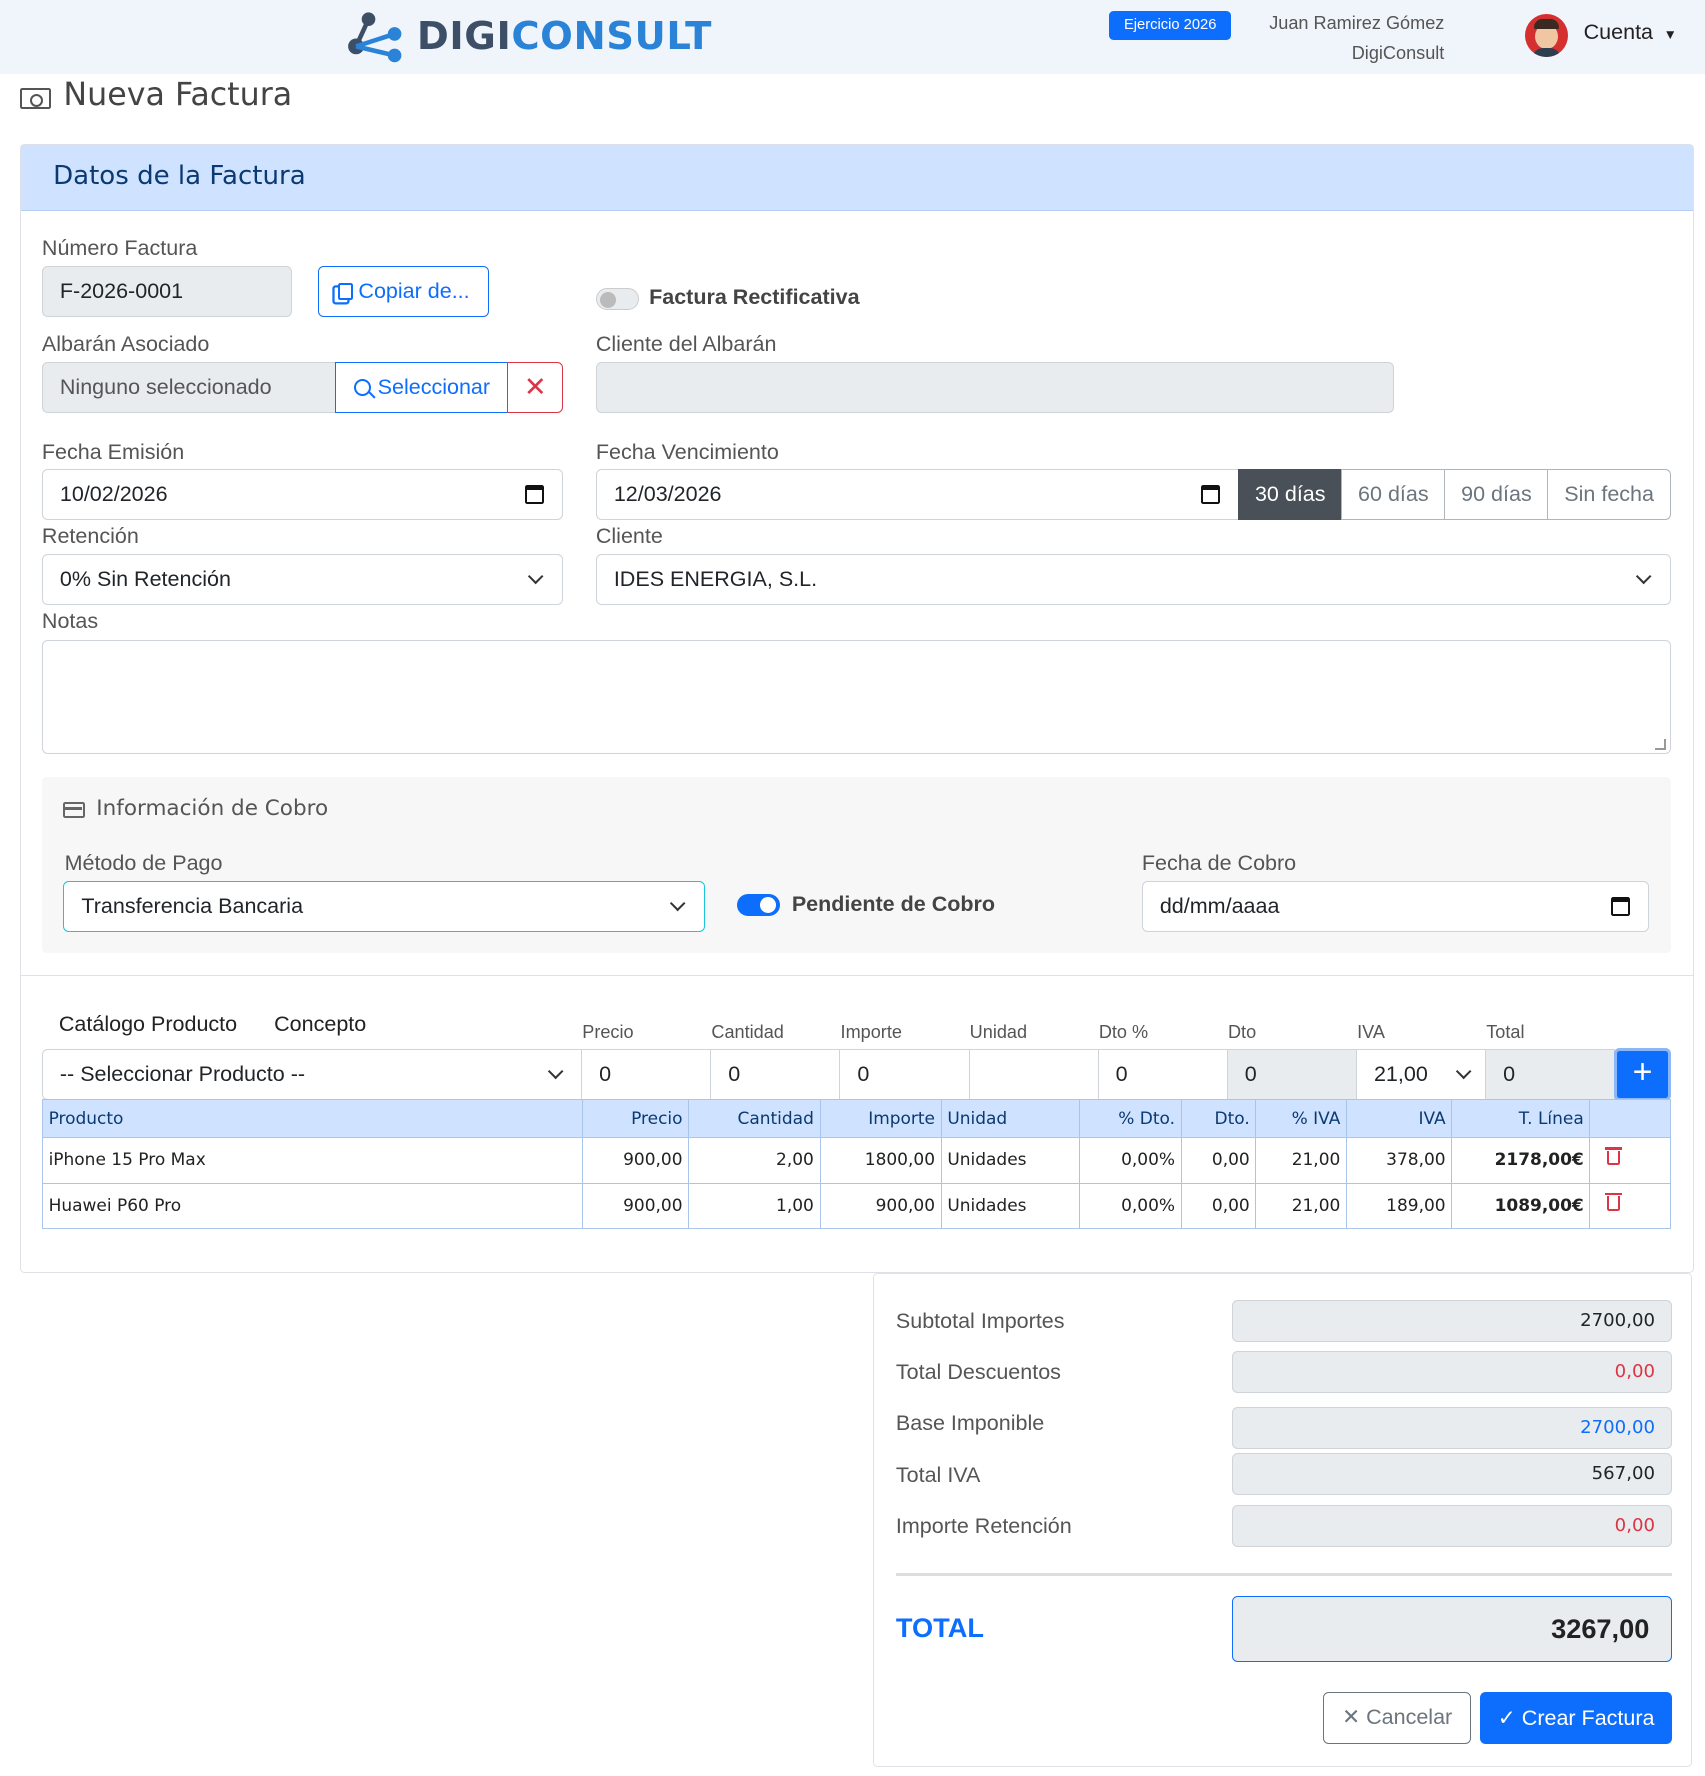 This screenshot has width=1705, height=1776. What do you see at coordinates (754, 1205) in the screenshot?
I see `cell-cantidad: 1,00` at bounding box center [754, 1205].